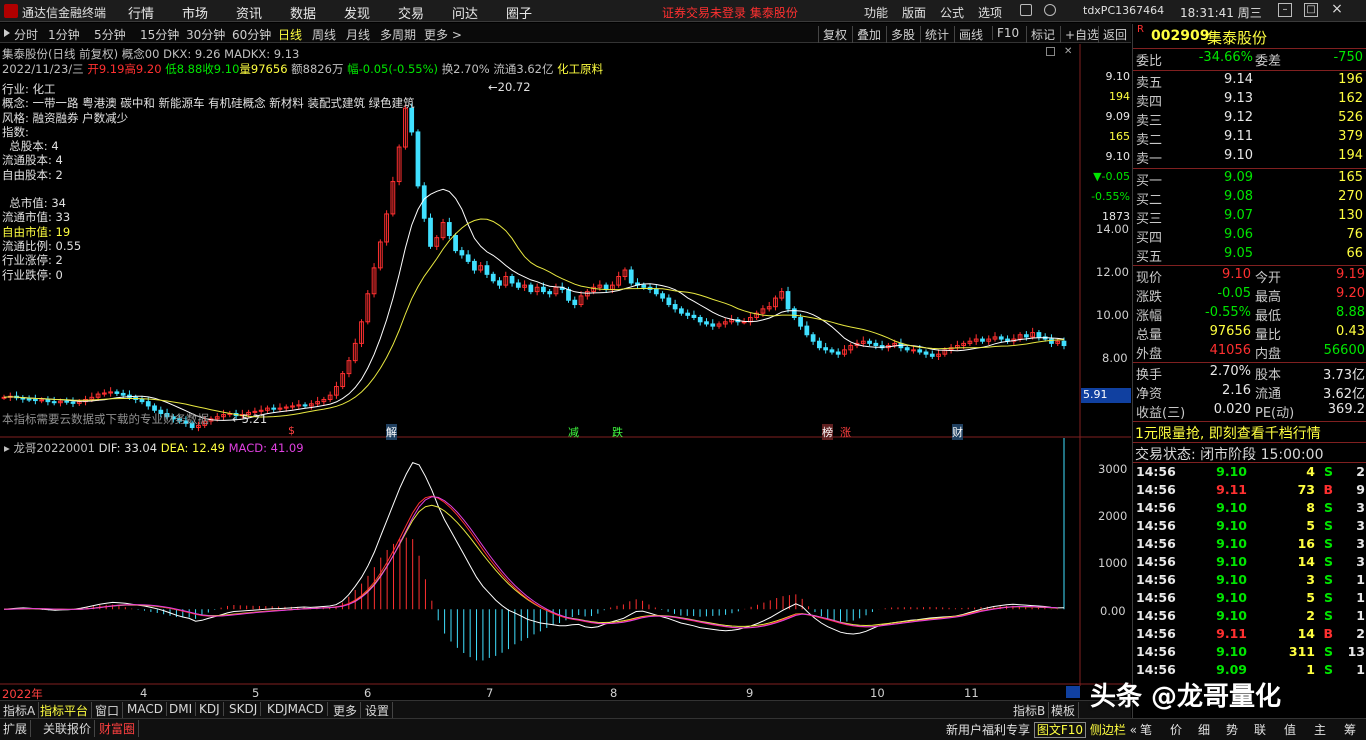  I want to click on period-15min: 15分钟, so click(159, 34).